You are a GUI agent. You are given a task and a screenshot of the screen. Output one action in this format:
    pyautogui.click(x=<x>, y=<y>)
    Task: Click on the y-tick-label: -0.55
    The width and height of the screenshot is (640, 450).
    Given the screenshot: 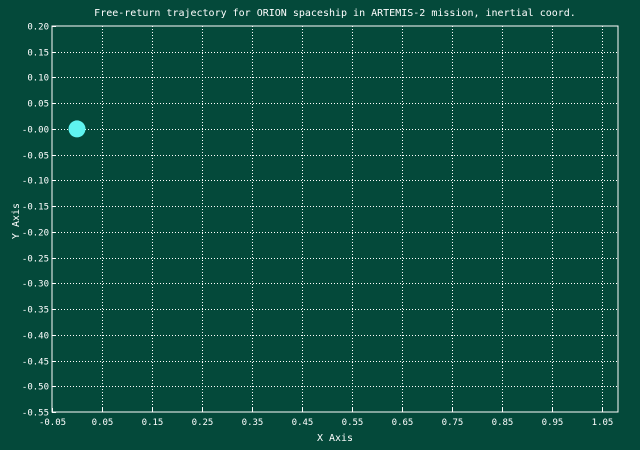 What is the action you would take?
    pyautogui.click(x=35, y=414)
    